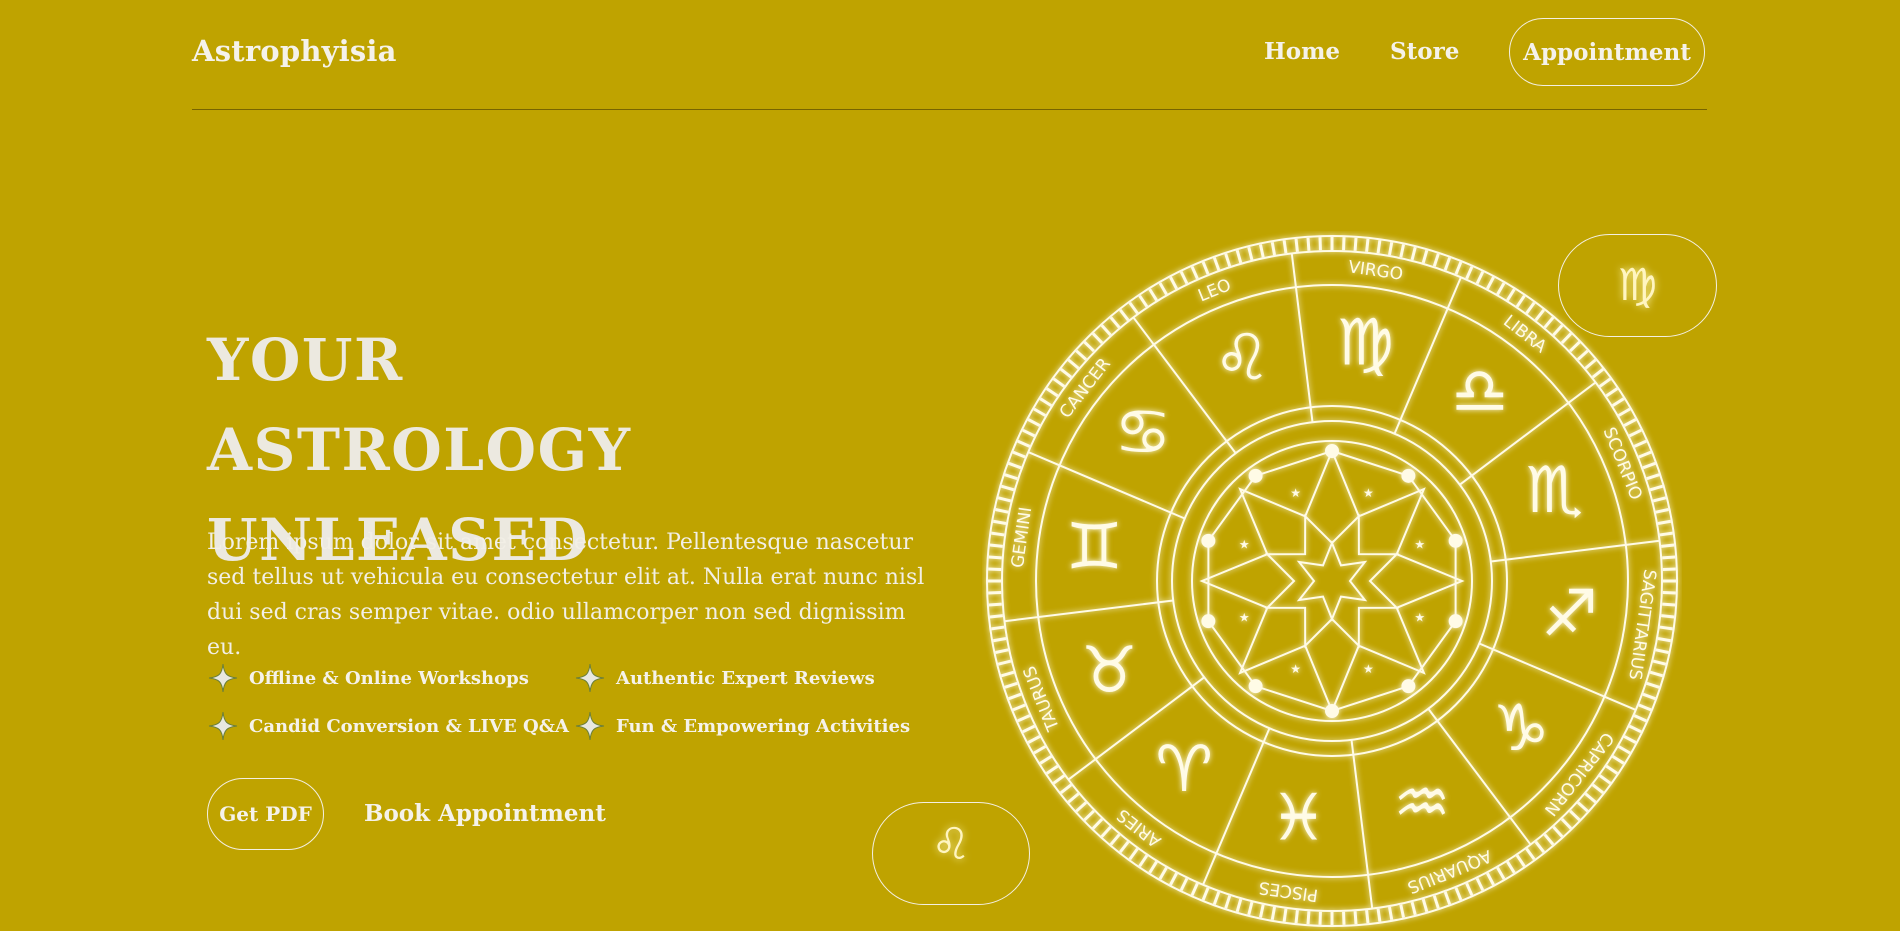 The height and width of the screenshot is (931, 1900). What do you see at coordinates (1142, 433) in the screenshot?
I see `sign-glyph-cancer: ♋` at bounding box center [1142, 433].